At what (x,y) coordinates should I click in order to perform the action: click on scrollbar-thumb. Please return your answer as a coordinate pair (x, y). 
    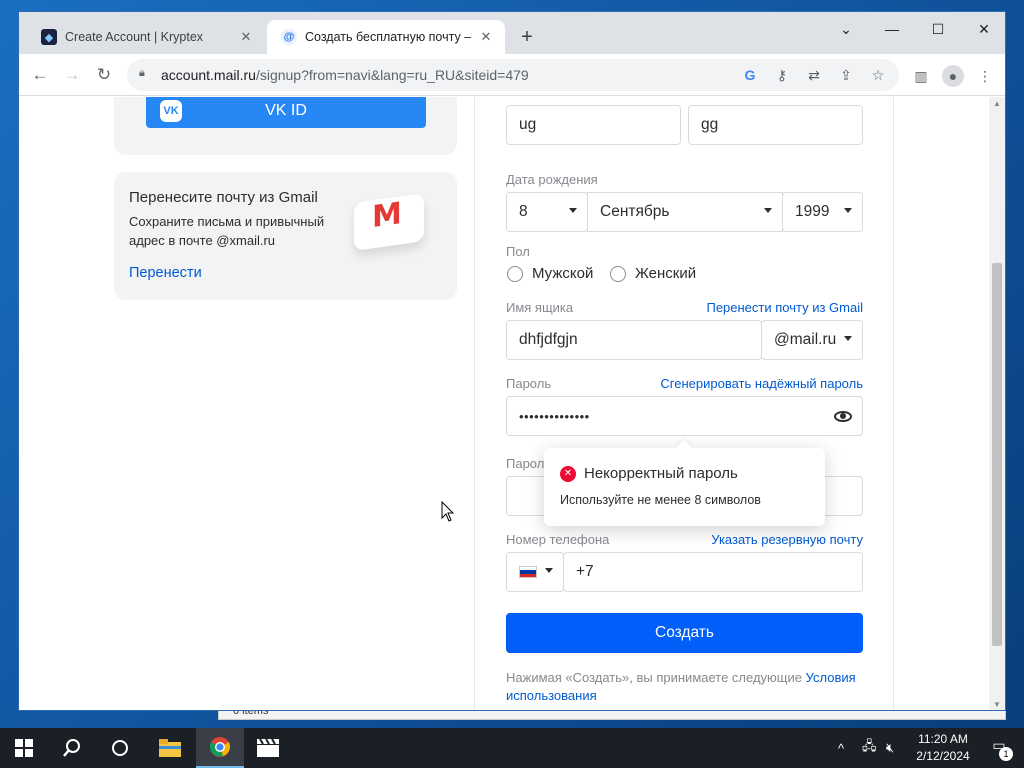
    Looking at the image, I should click on (997, 454).